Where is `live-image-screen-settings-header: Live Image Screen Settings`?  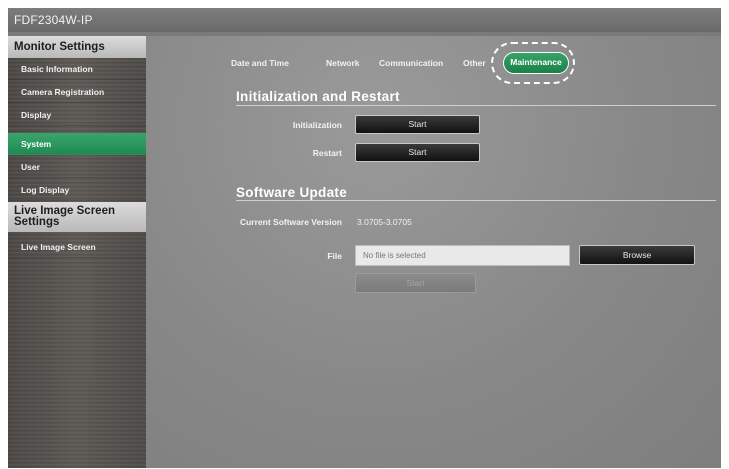 live-image-screen-settings-header: Live Image Screen Settings is located at coordinates (77, 217).